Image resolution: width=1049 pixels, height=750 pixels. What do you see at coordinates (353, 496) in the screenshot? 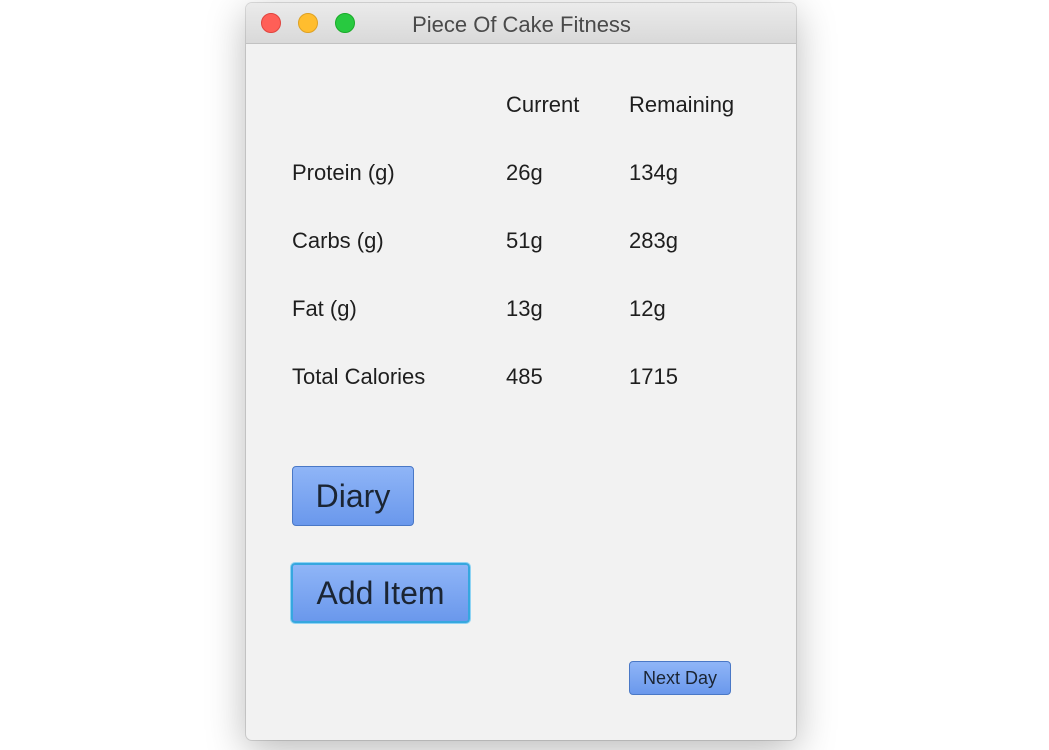
I see `diary-button: Diary` at bounding box center [353, 496].